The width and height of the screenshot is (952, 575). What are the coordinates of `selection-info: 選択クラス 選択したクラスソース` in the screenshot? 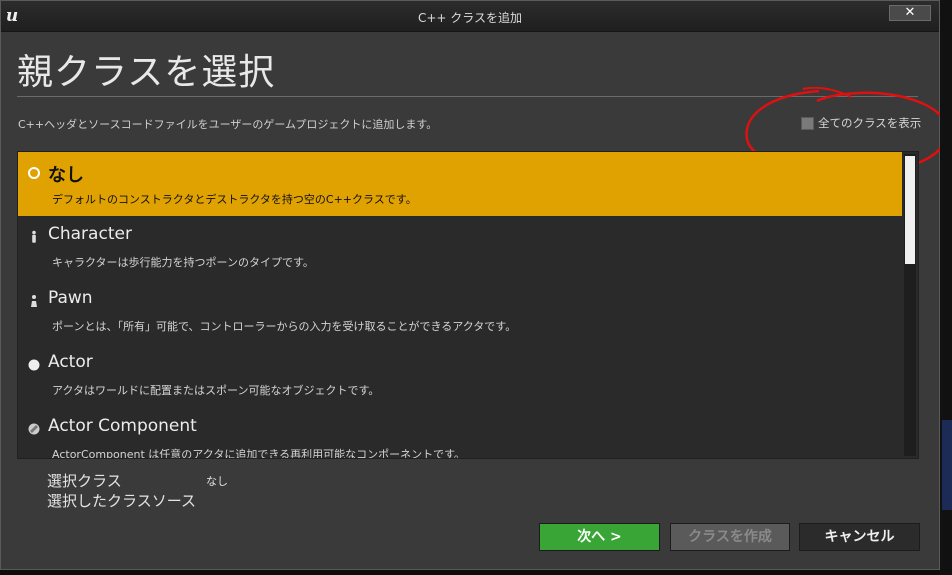 It's located at (121, 491).